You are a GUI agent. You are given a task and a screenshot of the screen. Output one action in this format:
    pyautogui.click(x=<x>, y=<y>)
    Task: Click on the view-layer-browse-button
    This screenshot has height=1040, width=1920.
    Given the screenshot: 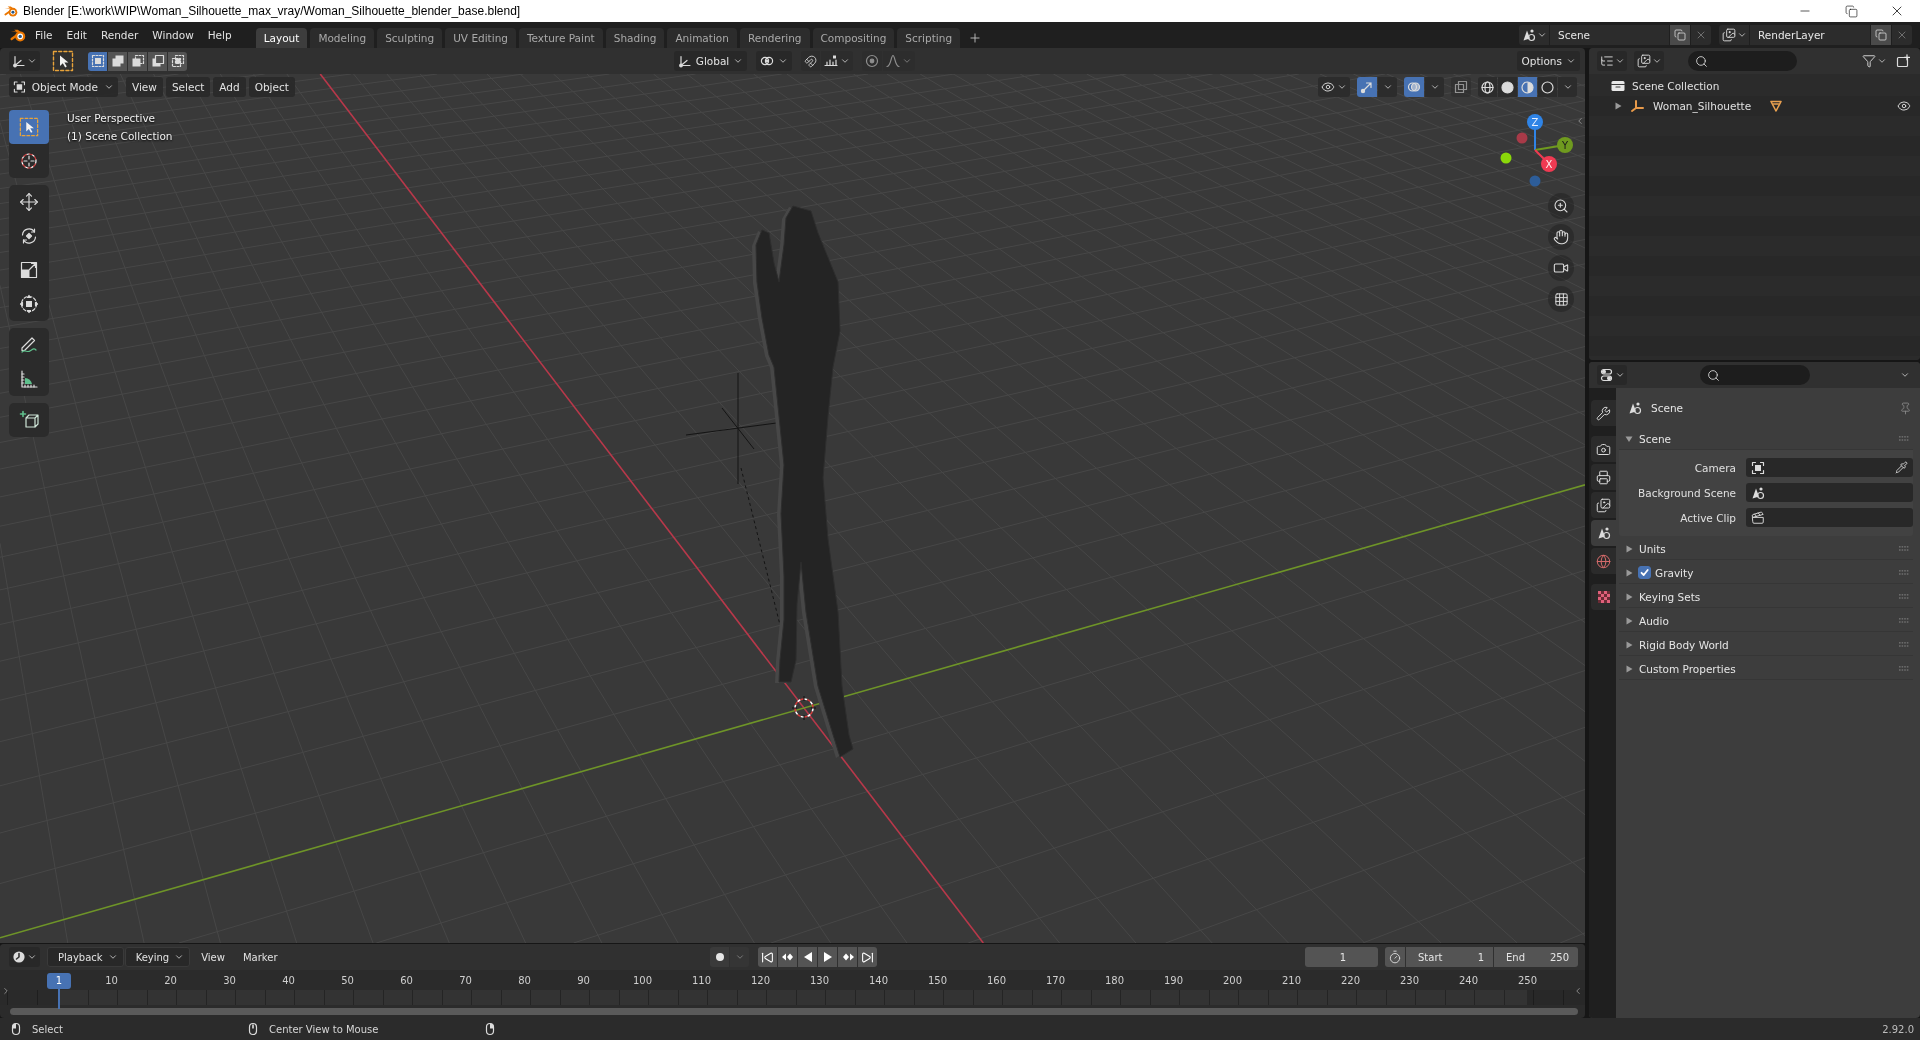 What is the action you would take?
    pyautogui.click(x=1734, y=35)
    